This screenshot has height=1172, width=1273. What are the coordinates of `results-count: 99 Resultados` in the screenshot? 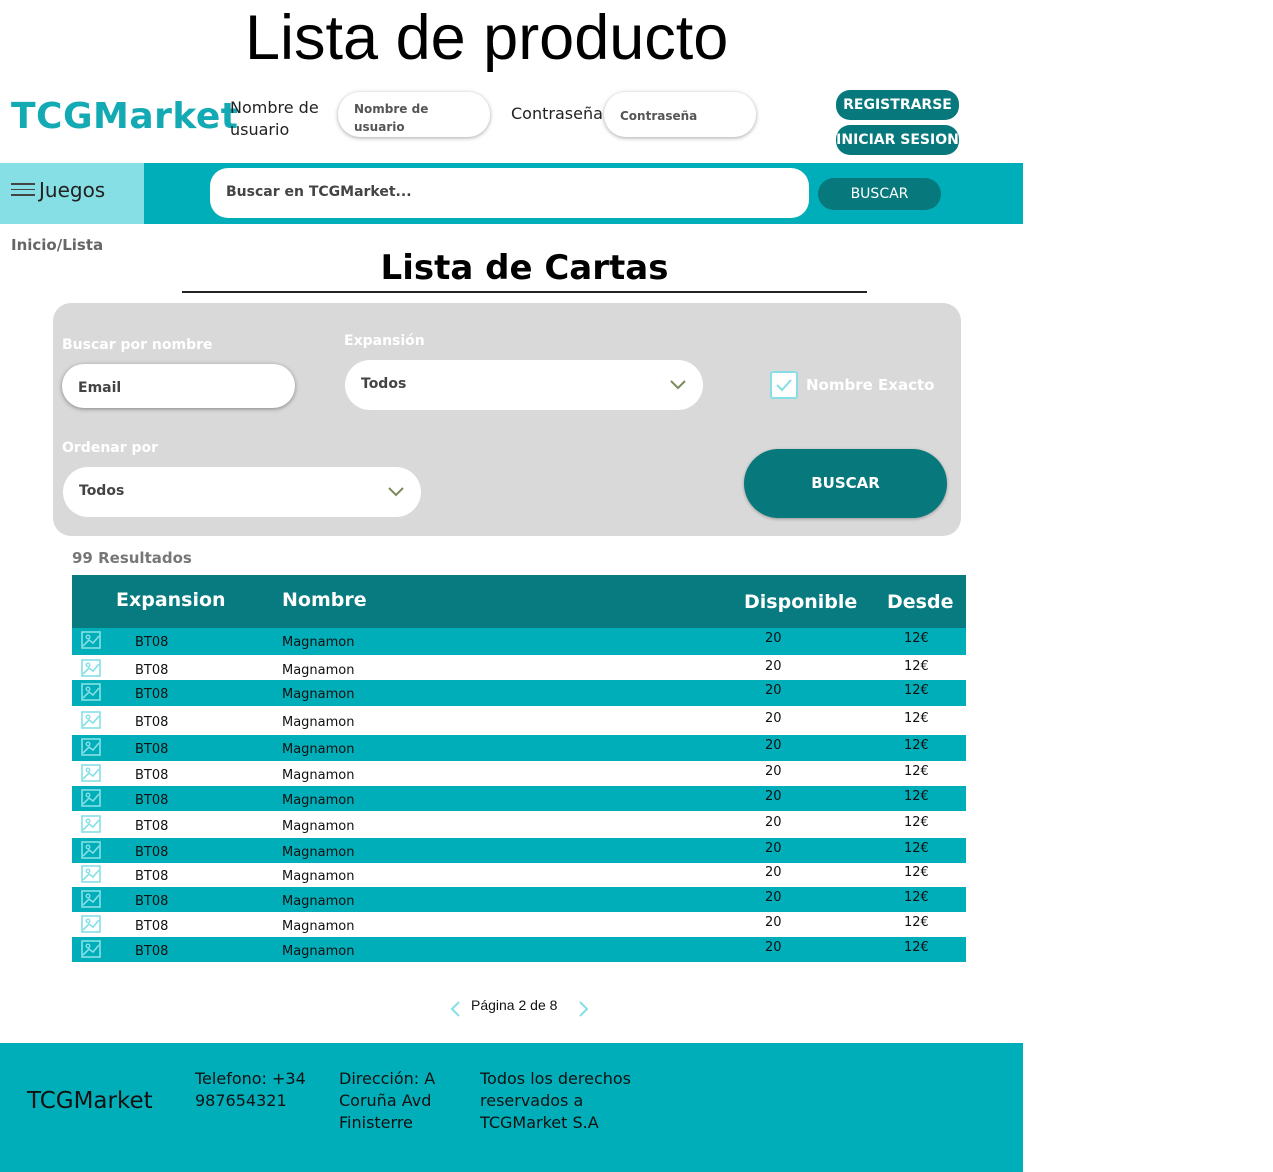 It's located at (132, 558).